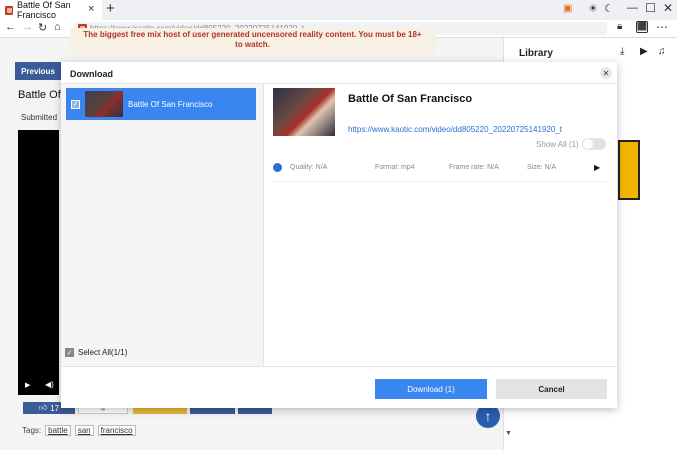 This screenshot has height=450, width=677. Describe the element at coordinates (170, 104) in the screenshot. I see `item-name: Battle Of San Francisco` at that location.